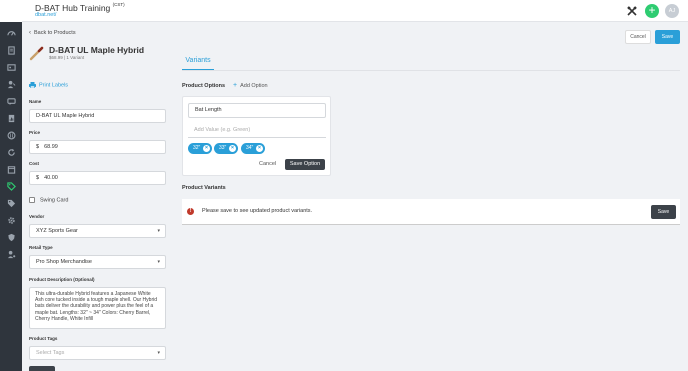 The width and height of the screenshot is (688, 371). Describe the element at coordinates (257, 131) in the screenshot. I see `option-value-input: Add Value (e.g. Green)` at that location.